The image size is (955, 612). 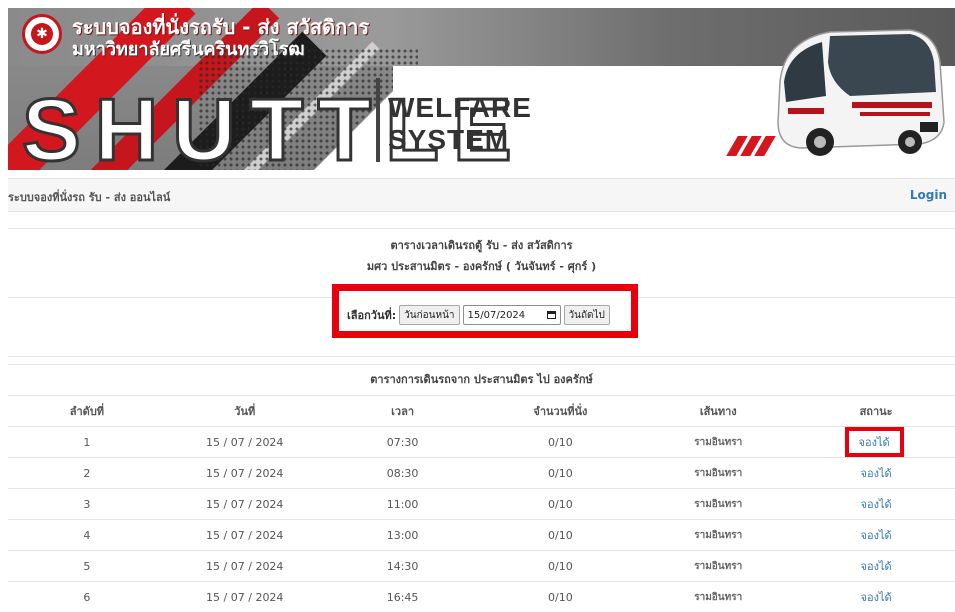 What do you see at coordinates (89, 197) in the screenshot?
I see `navbar-brand: ระบบจองที่นั่งรถ รับ - ส่ง ออนไลน์` at bounding box center [89, 197].